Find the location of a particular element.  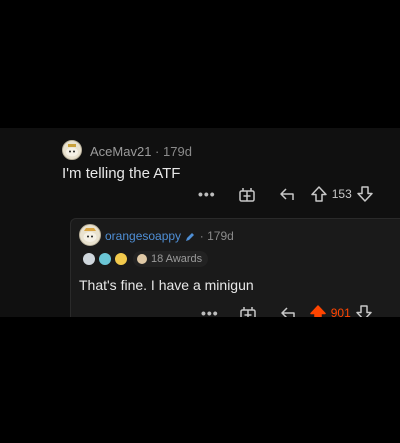

reply-text: That's fine. I have a minigun is located at coordinates (166, 285).